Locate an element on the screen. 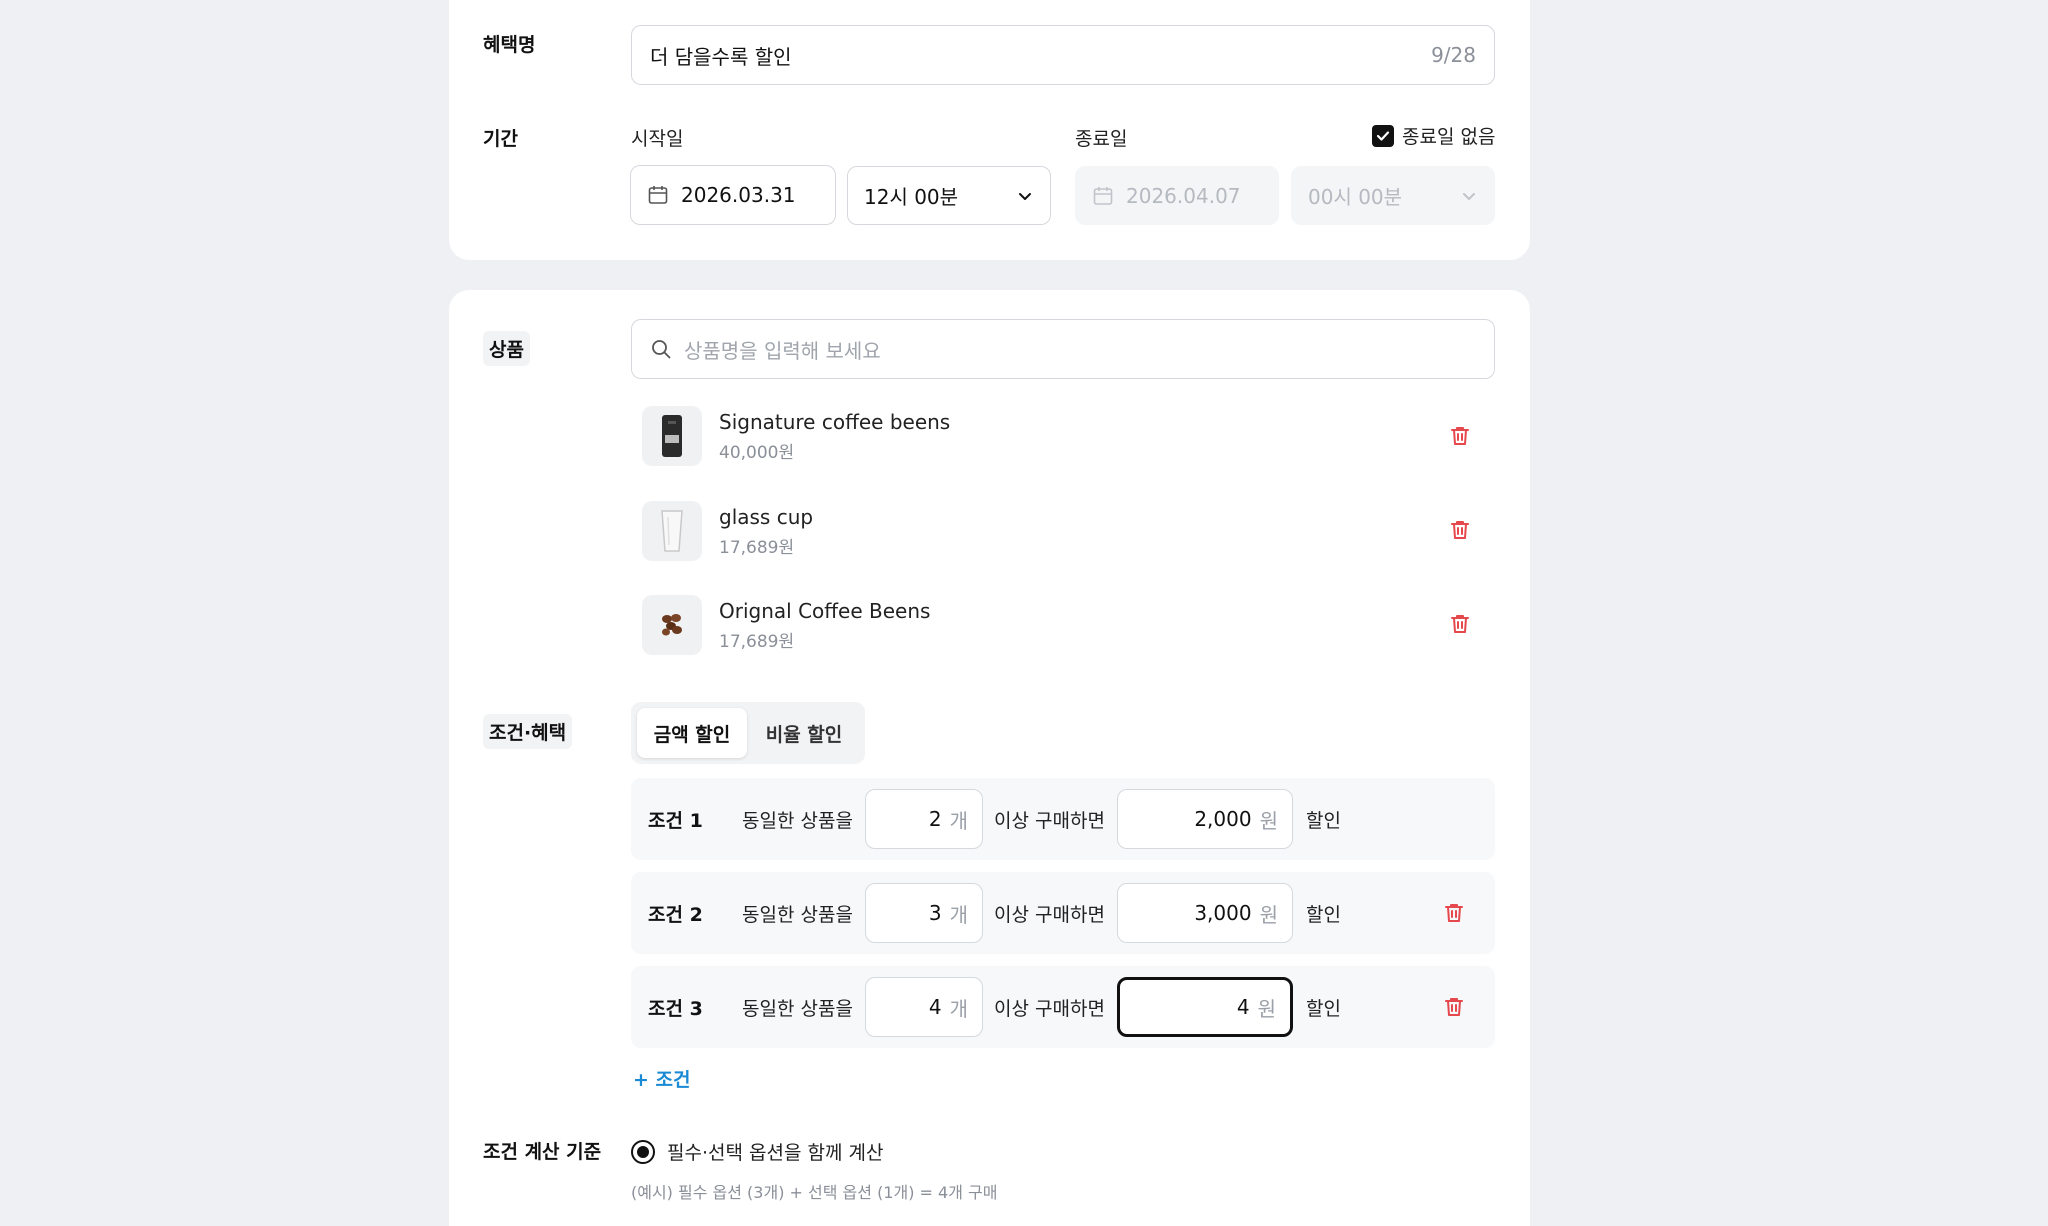 This screenshot has width=2048, height=1226. search-icon is located at coordinates (661, 349).